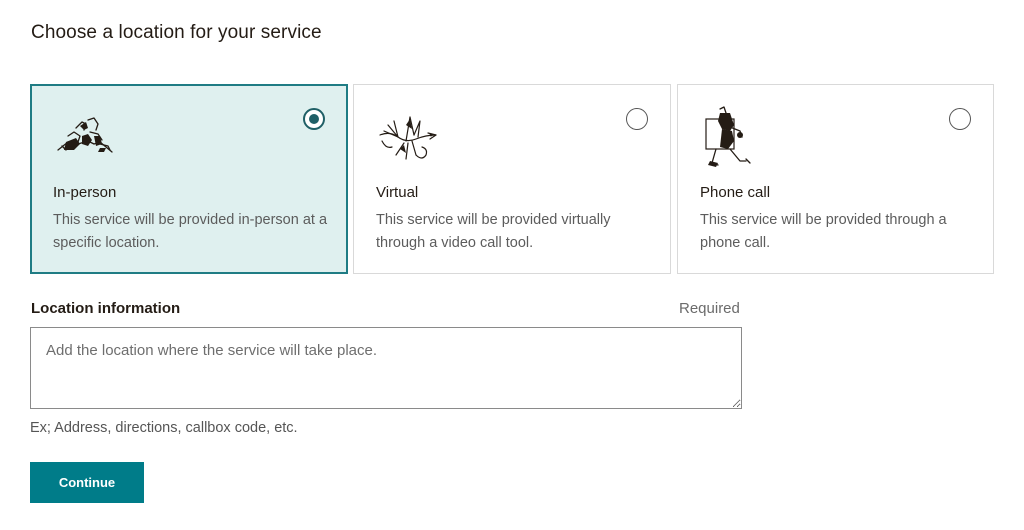 The width and height of the screenshot is (1024, 530). What do you see at coordinates (408, 138) in the screenshot?
I see `virtual-illustration-icon` at bounding box center [408, 138].